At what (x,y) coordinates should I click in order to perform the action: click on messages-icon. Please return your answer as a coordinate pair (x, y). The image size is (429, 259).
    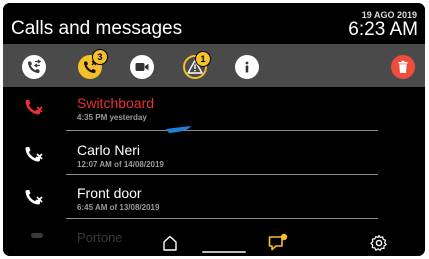
    Looking at the image, I should click on (278, 242).